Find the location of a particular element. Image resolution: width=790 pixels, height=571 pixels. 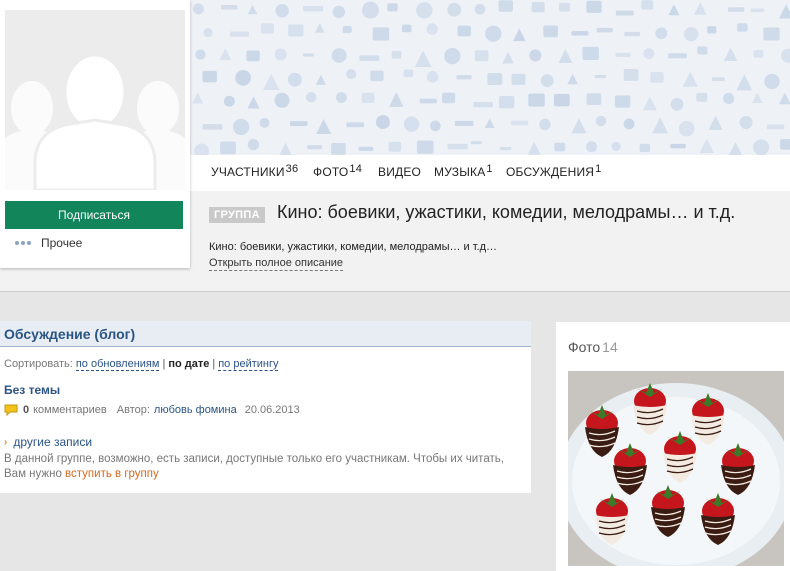

photo-thumbnail is located at coordinates (676, 468).